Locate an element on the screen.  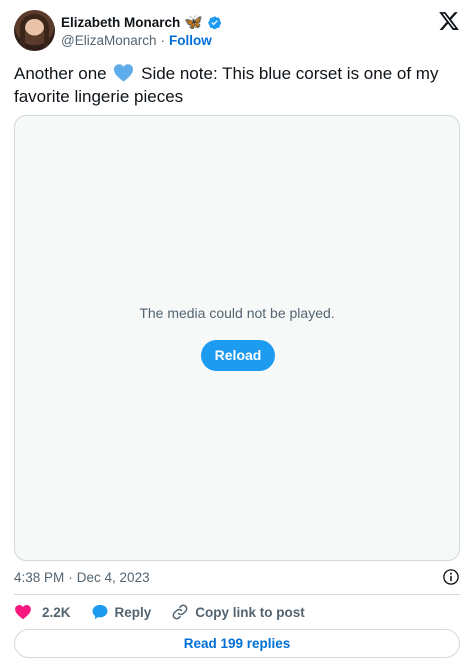
like-button: 2.2K is located at coordinates (42, 612).